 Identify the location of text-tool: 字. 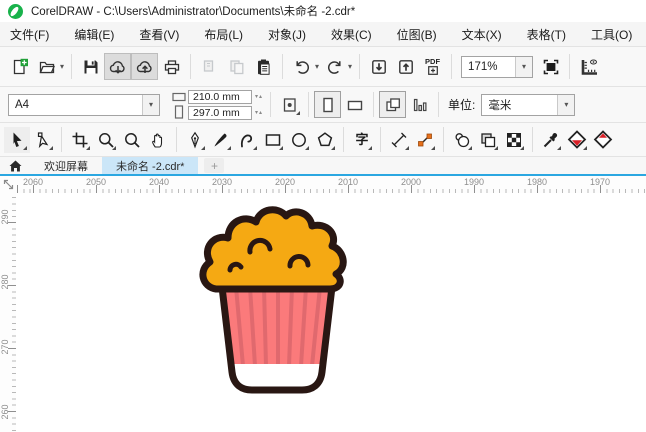
(362, 140).